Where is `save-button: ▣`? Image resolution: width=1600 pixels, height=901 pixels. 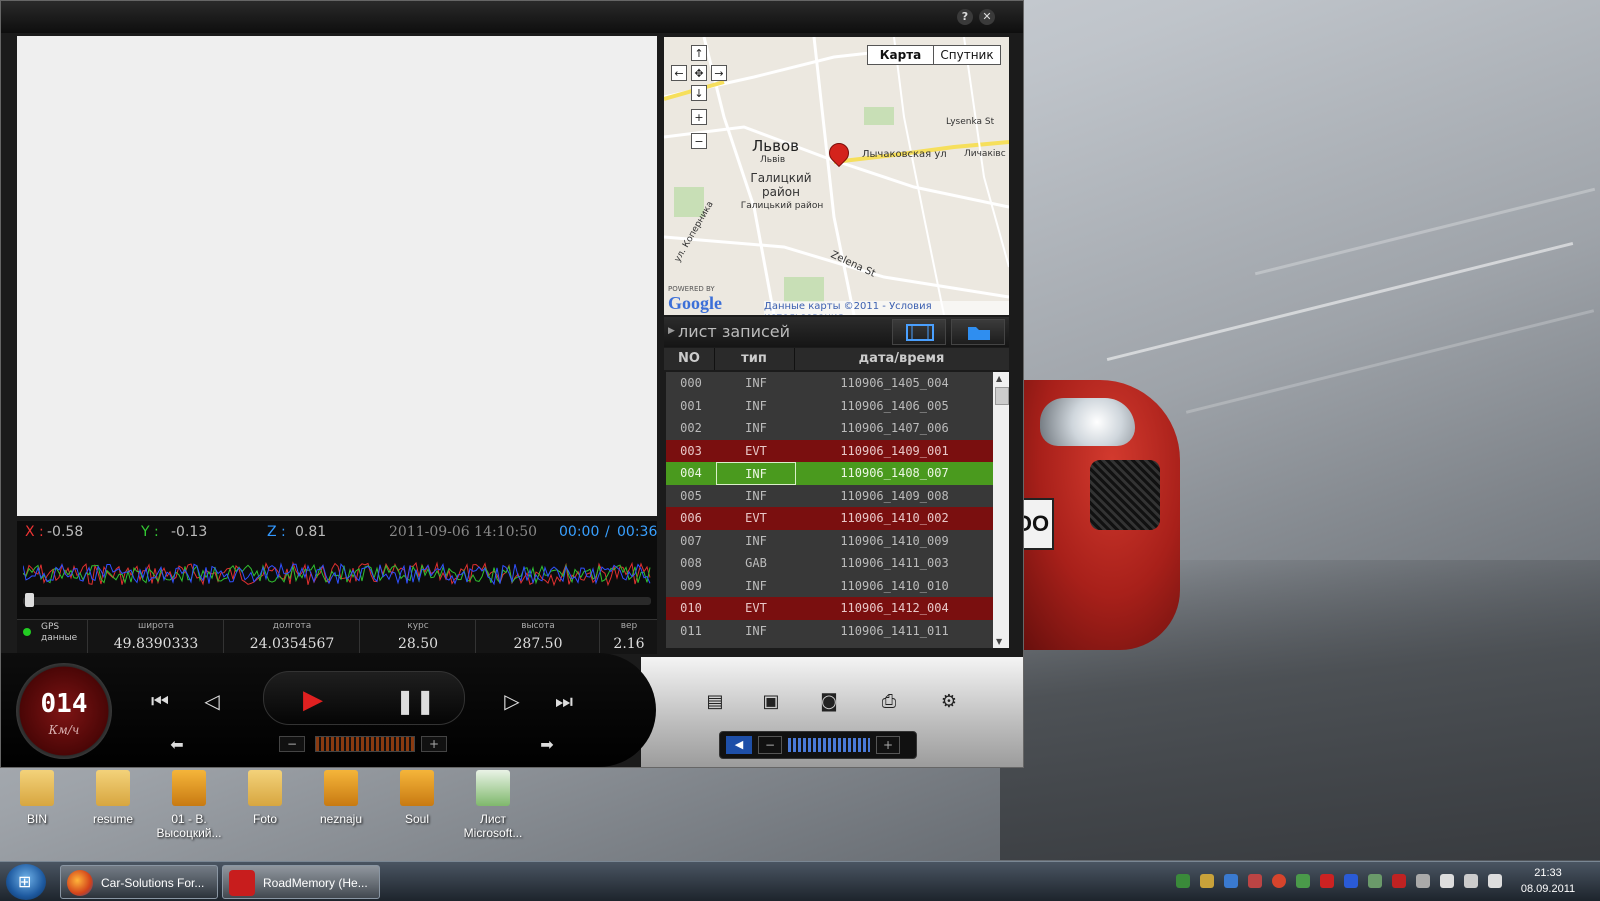 save-button: ▣ is located at coordinates (771, 703).